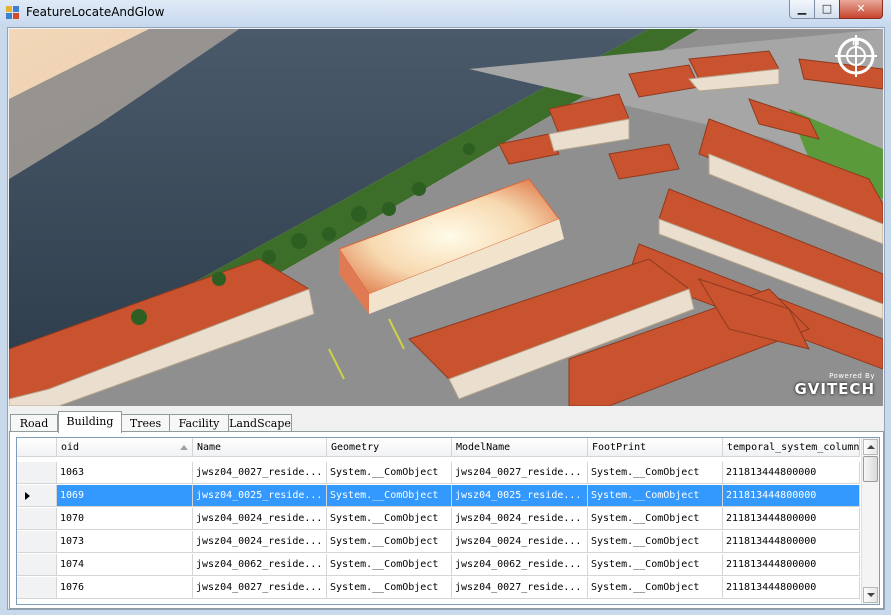 The width and height of the screenshot is (891, 615). What do you see at coordinates (37, 447) in the screenshot?
I see `row-header-corner` at bounding box center [37, 447].